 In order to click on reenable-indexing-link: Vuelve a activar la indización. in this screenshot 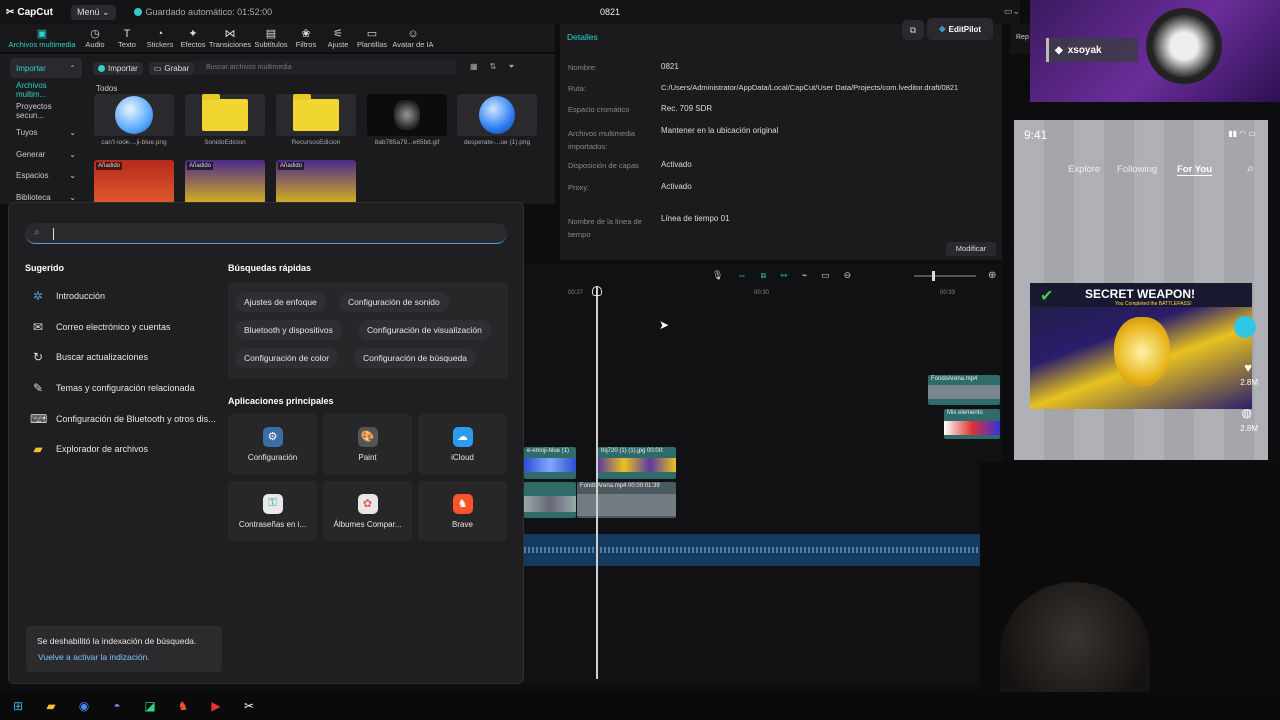, I will do `click(94, 657)`.